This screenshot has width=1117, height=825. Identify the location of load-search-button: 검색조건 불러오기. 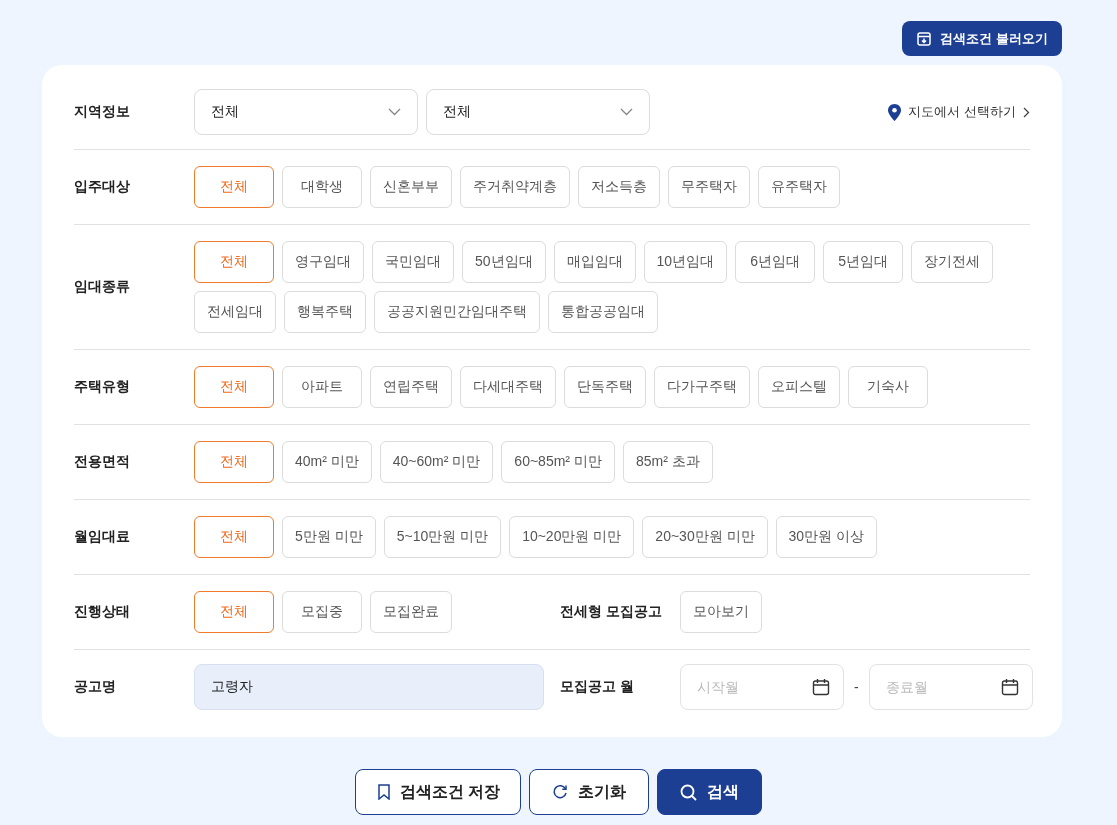
(982, 38).